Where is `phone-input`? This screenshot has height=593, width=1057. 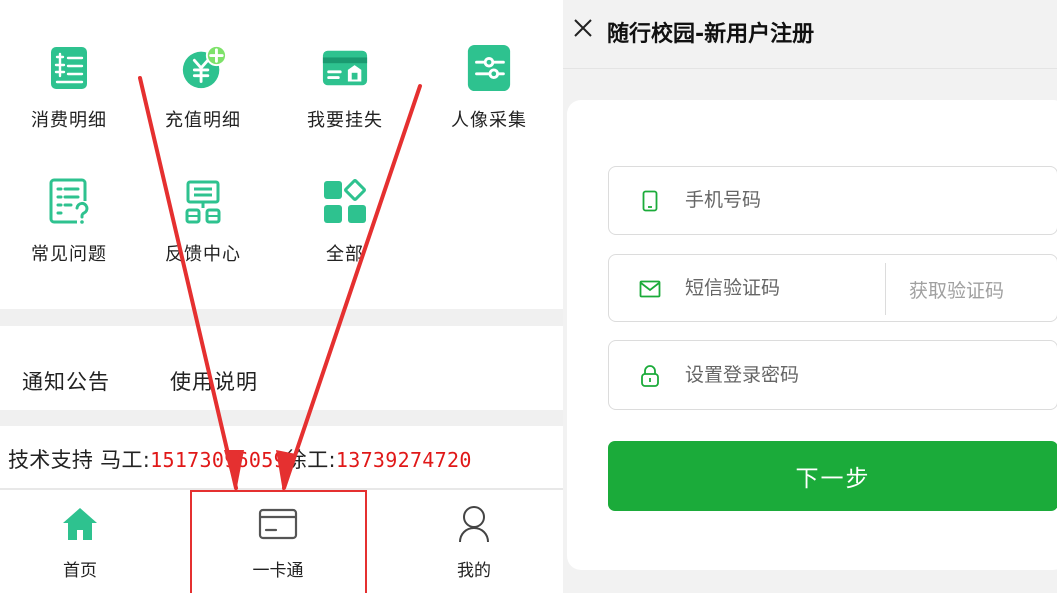
phone-input is located at coordinates (785, 200).